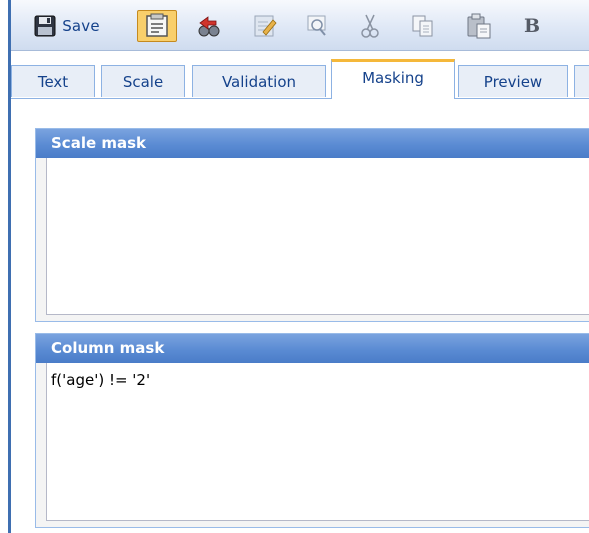 The width and height of the screenshot is (589, 533). I want to click on toolbar: Save B, so click(300, 25).